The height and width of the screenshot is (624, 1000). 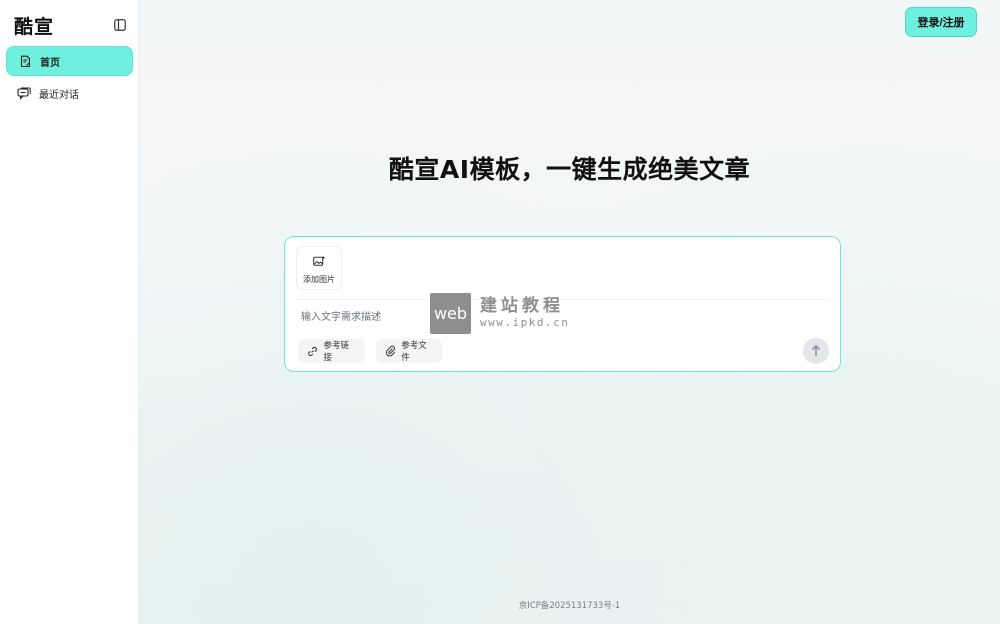 What do you see at coordinates (319, 261) in the screenshot?
I see `image-upload-icon` at bounding box center [319, 261].